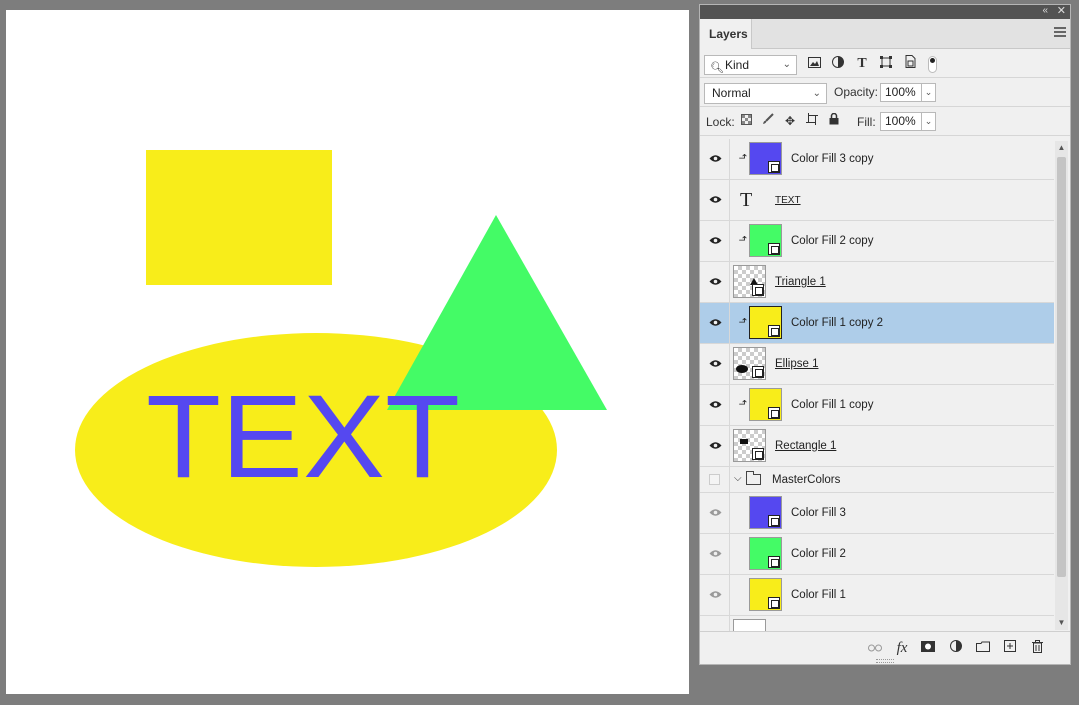 Image resolution: width=1079 pixels, height=705 pixels. I want to click on fx-icon: fx, so click(902, 648).